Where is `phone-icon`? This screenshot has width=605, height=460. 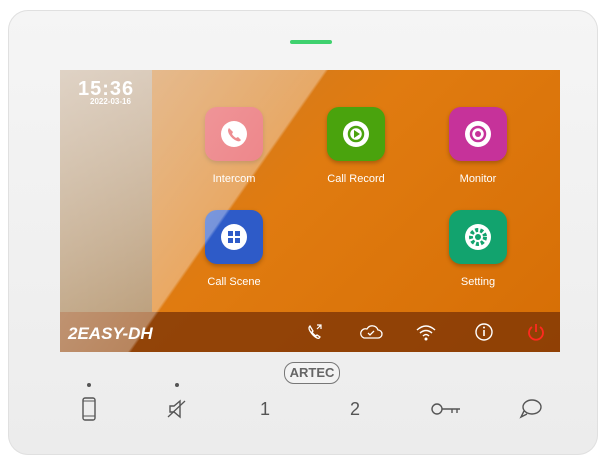 phone-icon is located at coordinates (234, 134).